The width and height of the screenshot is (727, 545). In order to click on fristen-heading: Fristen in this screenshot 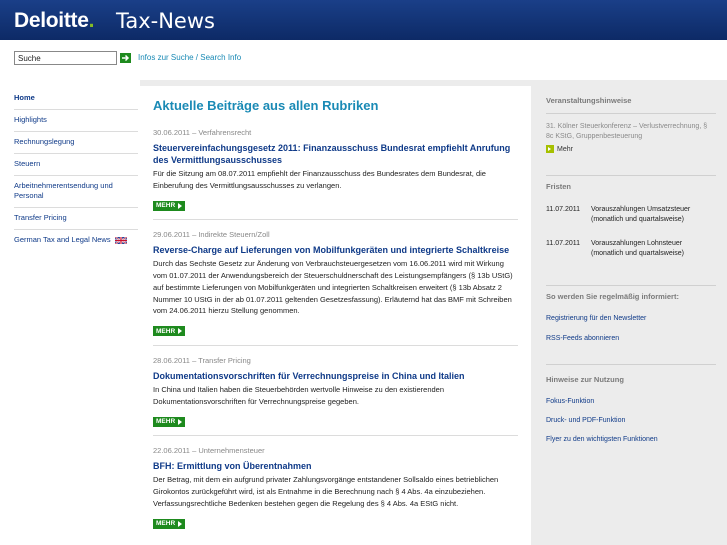, I will do `click(559, 186)`.